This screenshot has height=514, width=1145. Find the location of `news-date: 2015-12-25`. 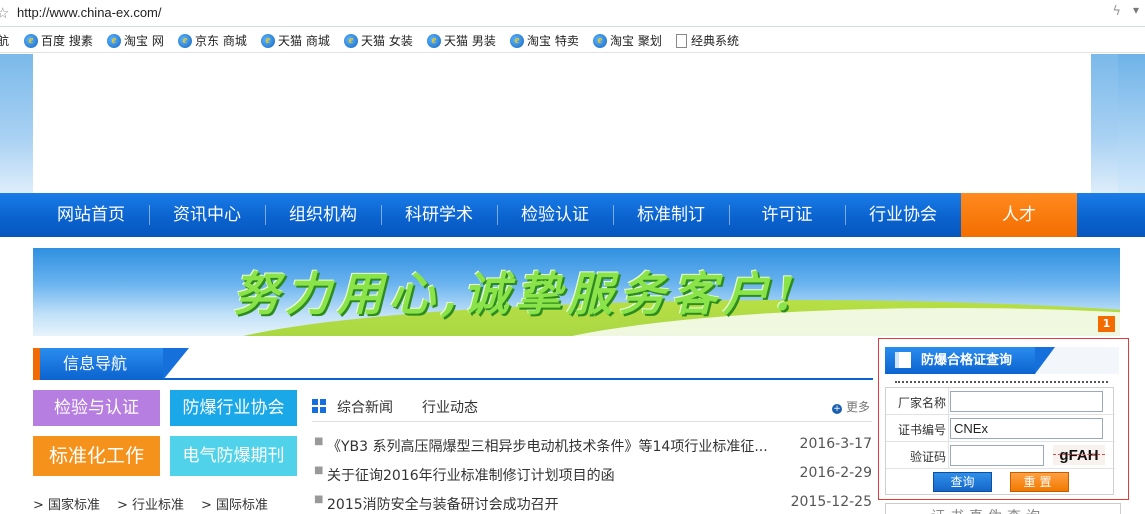

news-date: 2015-12-25 is located at coordinates (831, 502).